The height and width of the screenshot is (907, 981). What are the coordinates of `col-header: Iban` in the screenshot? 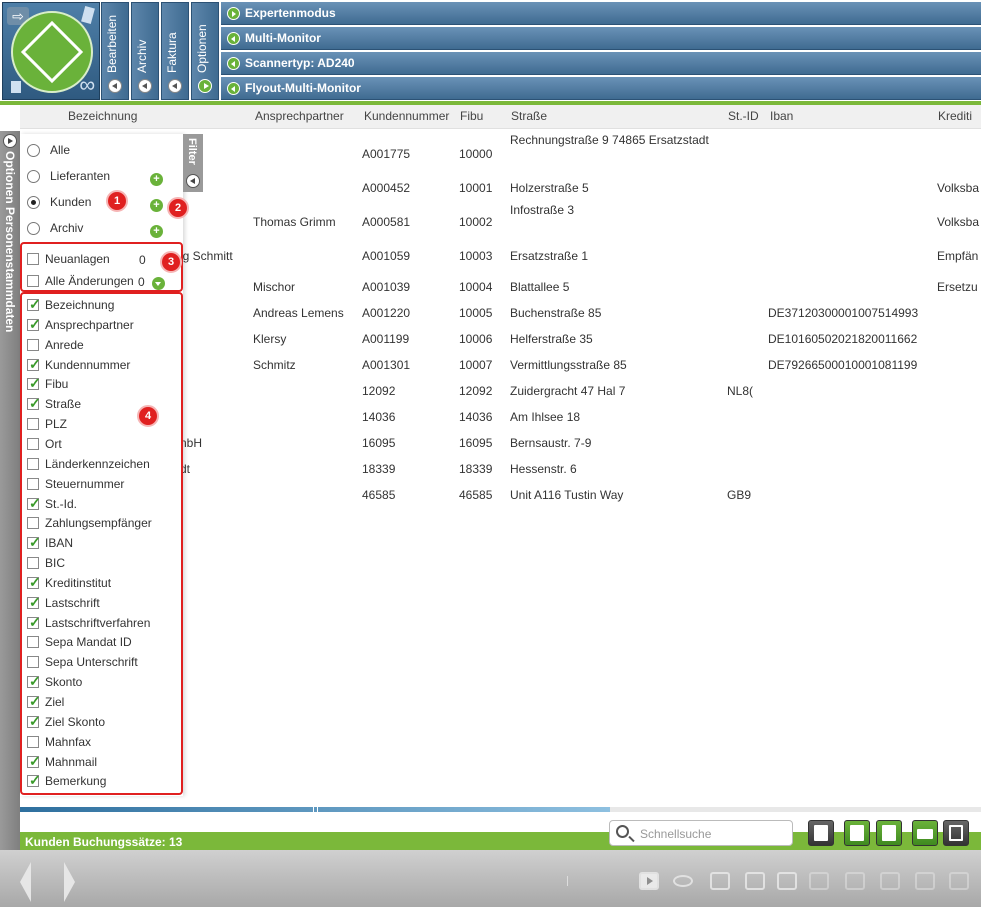 It's located at (781, 116).